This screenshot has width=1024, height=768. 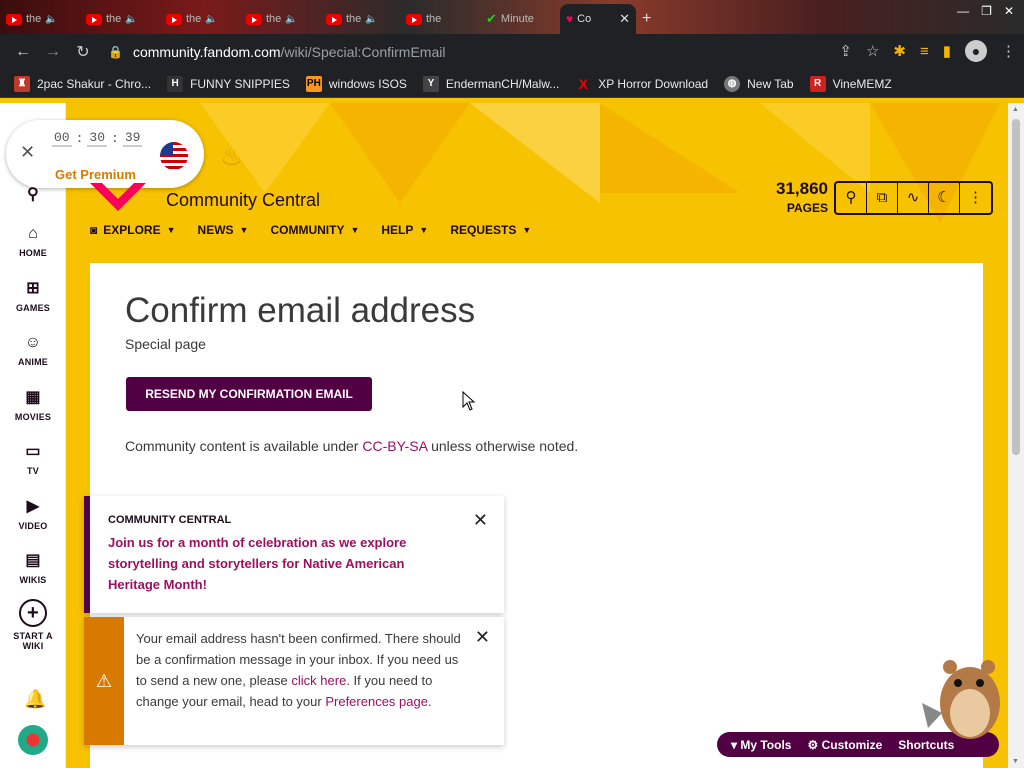 I want to click on scroll-up-icon: ▲, so click(x=1015, y=109).